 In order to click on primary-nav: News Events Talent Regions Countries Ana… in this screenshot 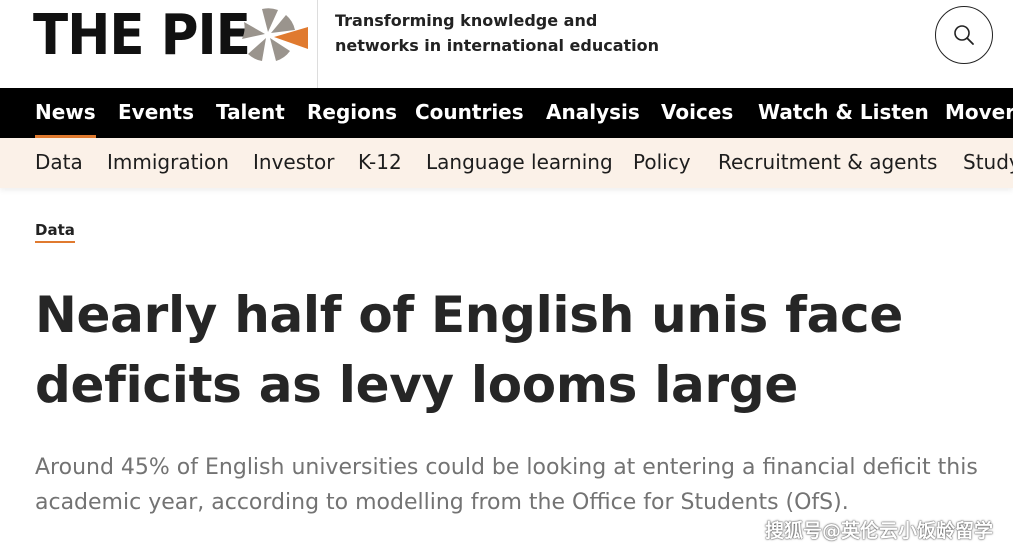, I will do `click(506, 113)`.